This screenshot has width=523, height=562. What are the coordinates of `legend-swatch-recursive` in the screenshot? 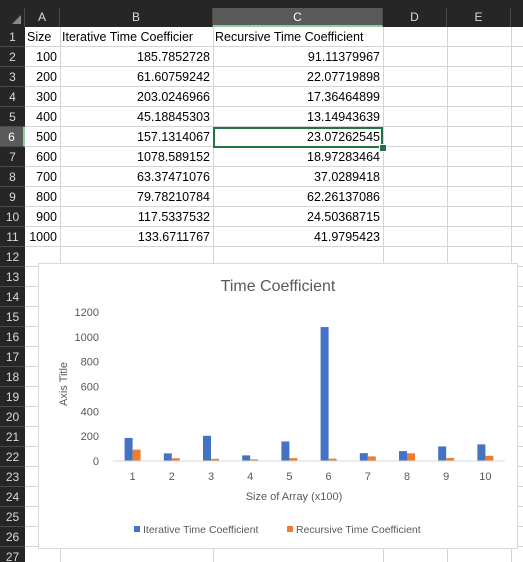 It's located at (290, 529).